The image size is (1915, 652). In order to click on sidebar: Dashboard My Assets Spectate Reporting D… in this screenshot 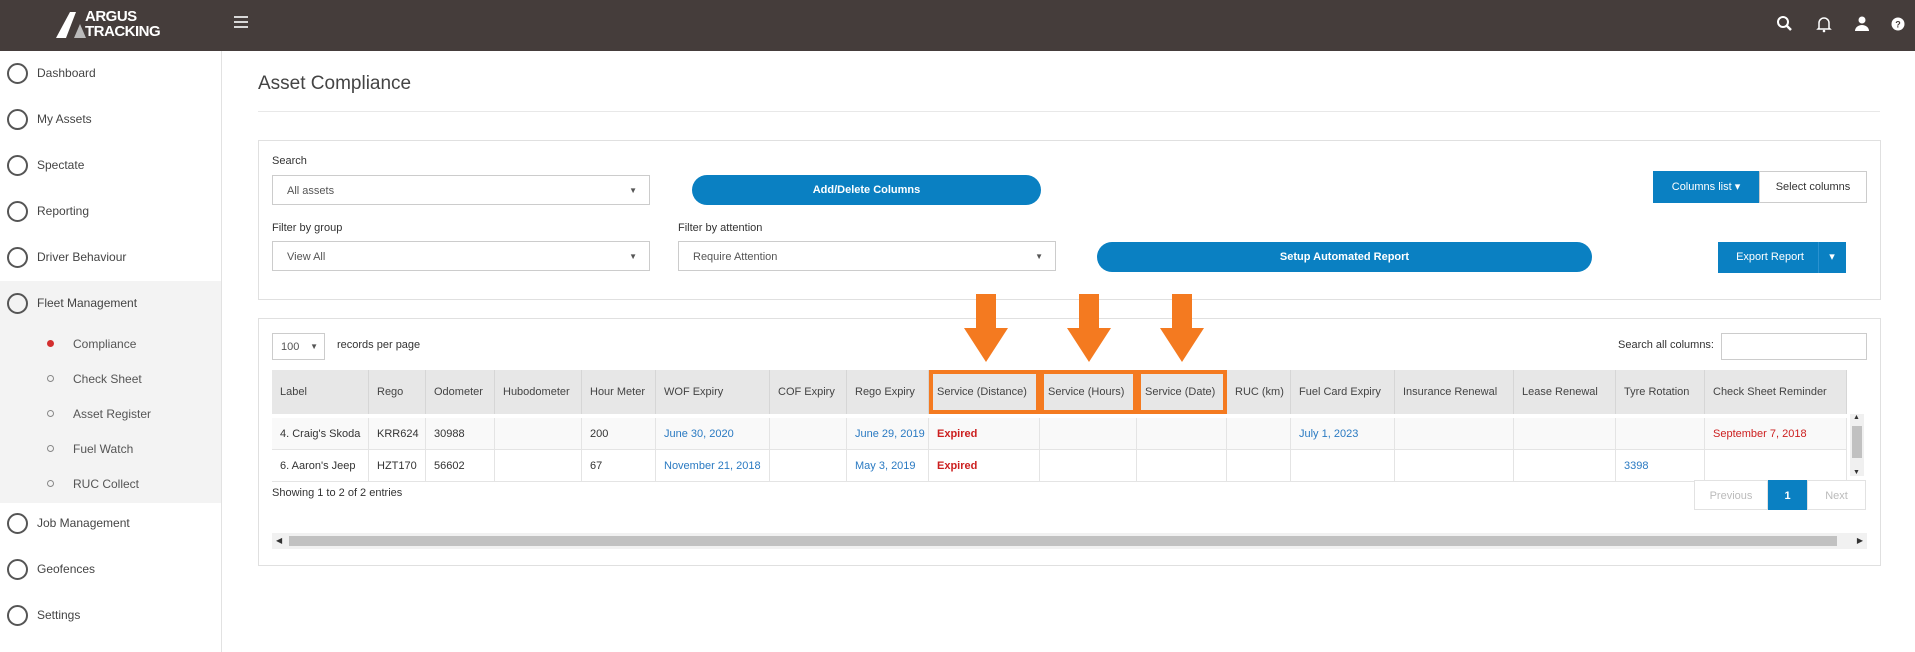, I will do `click(111, 351)`.